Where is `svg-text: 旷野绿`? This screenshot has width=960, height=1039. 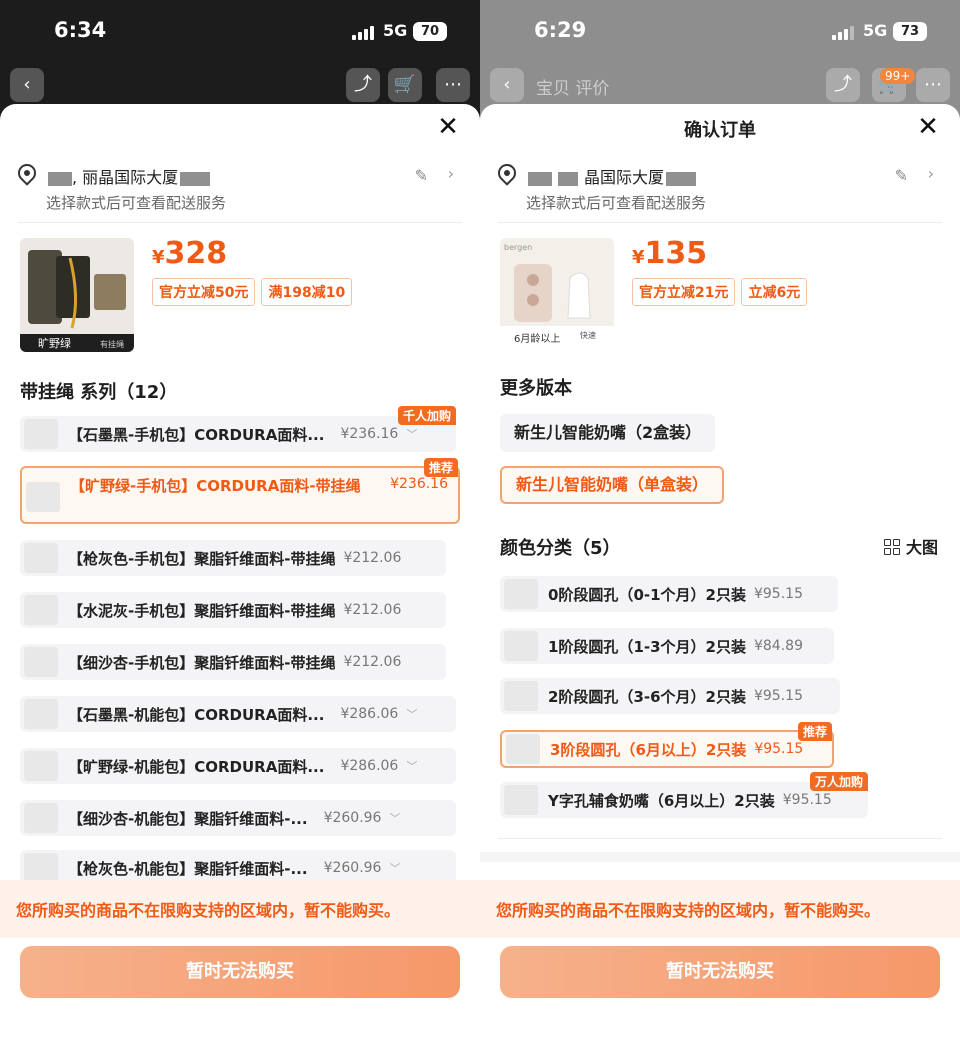 svg-text: 旷野绿 is located at coordinates (54, 343).